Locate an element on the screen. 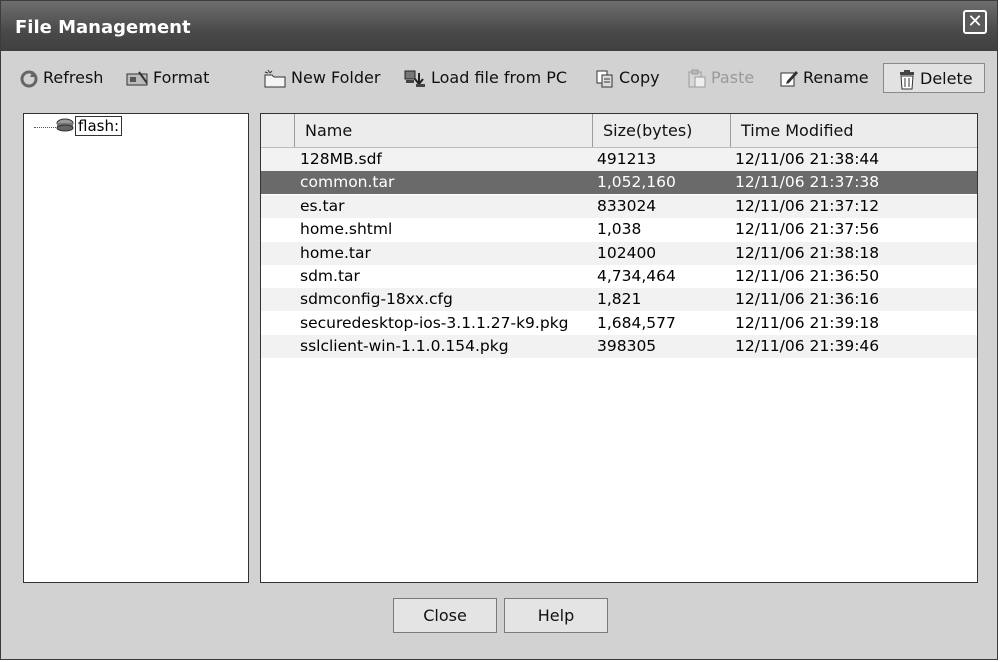 This screenshot has height=662, width=1000. close-button: Close is located at coordinates (445, 615).